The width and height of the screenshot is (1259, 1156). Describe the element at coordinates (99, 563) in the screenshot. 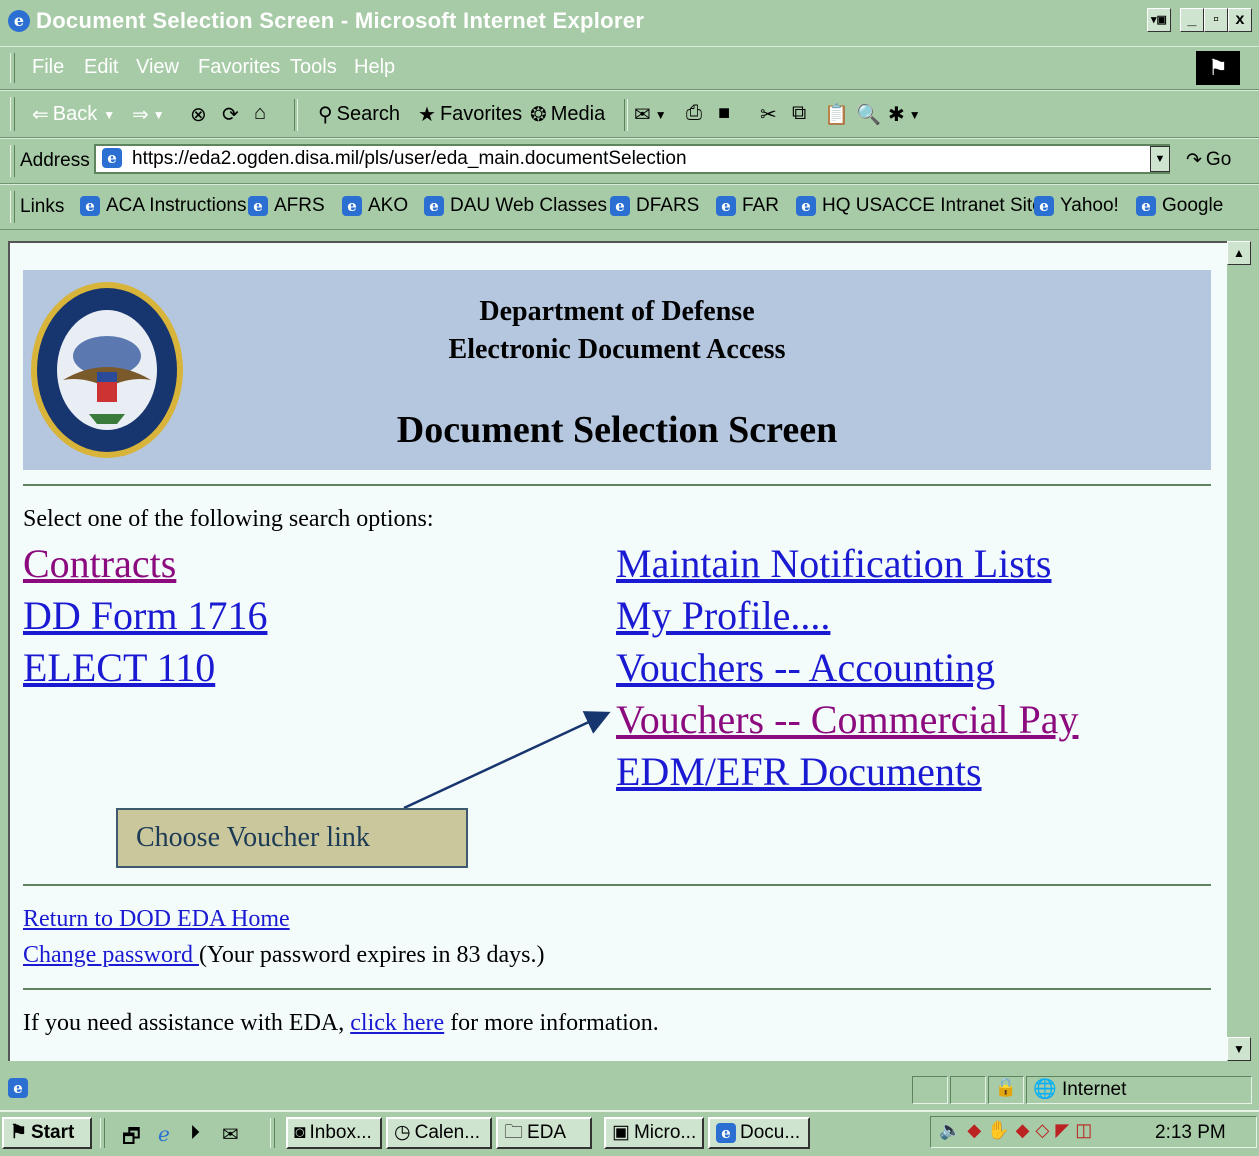

I see `contracts-link: Contracts` at that location.